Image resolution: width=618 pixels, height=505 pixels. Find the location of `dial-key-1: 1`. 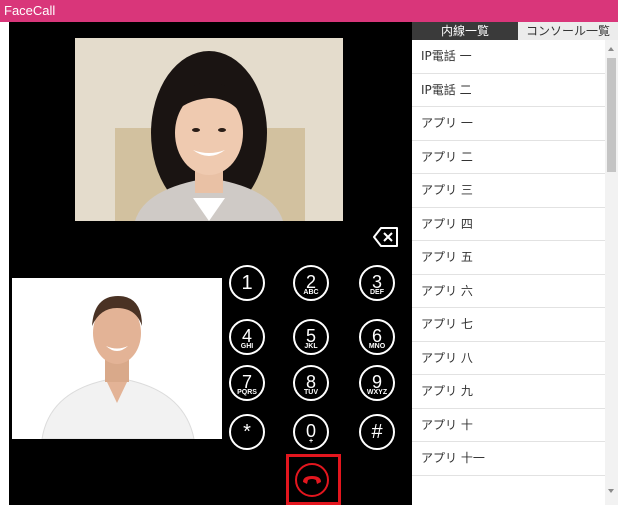

dial-key-1: 1 is located at coordinates (247, 283).